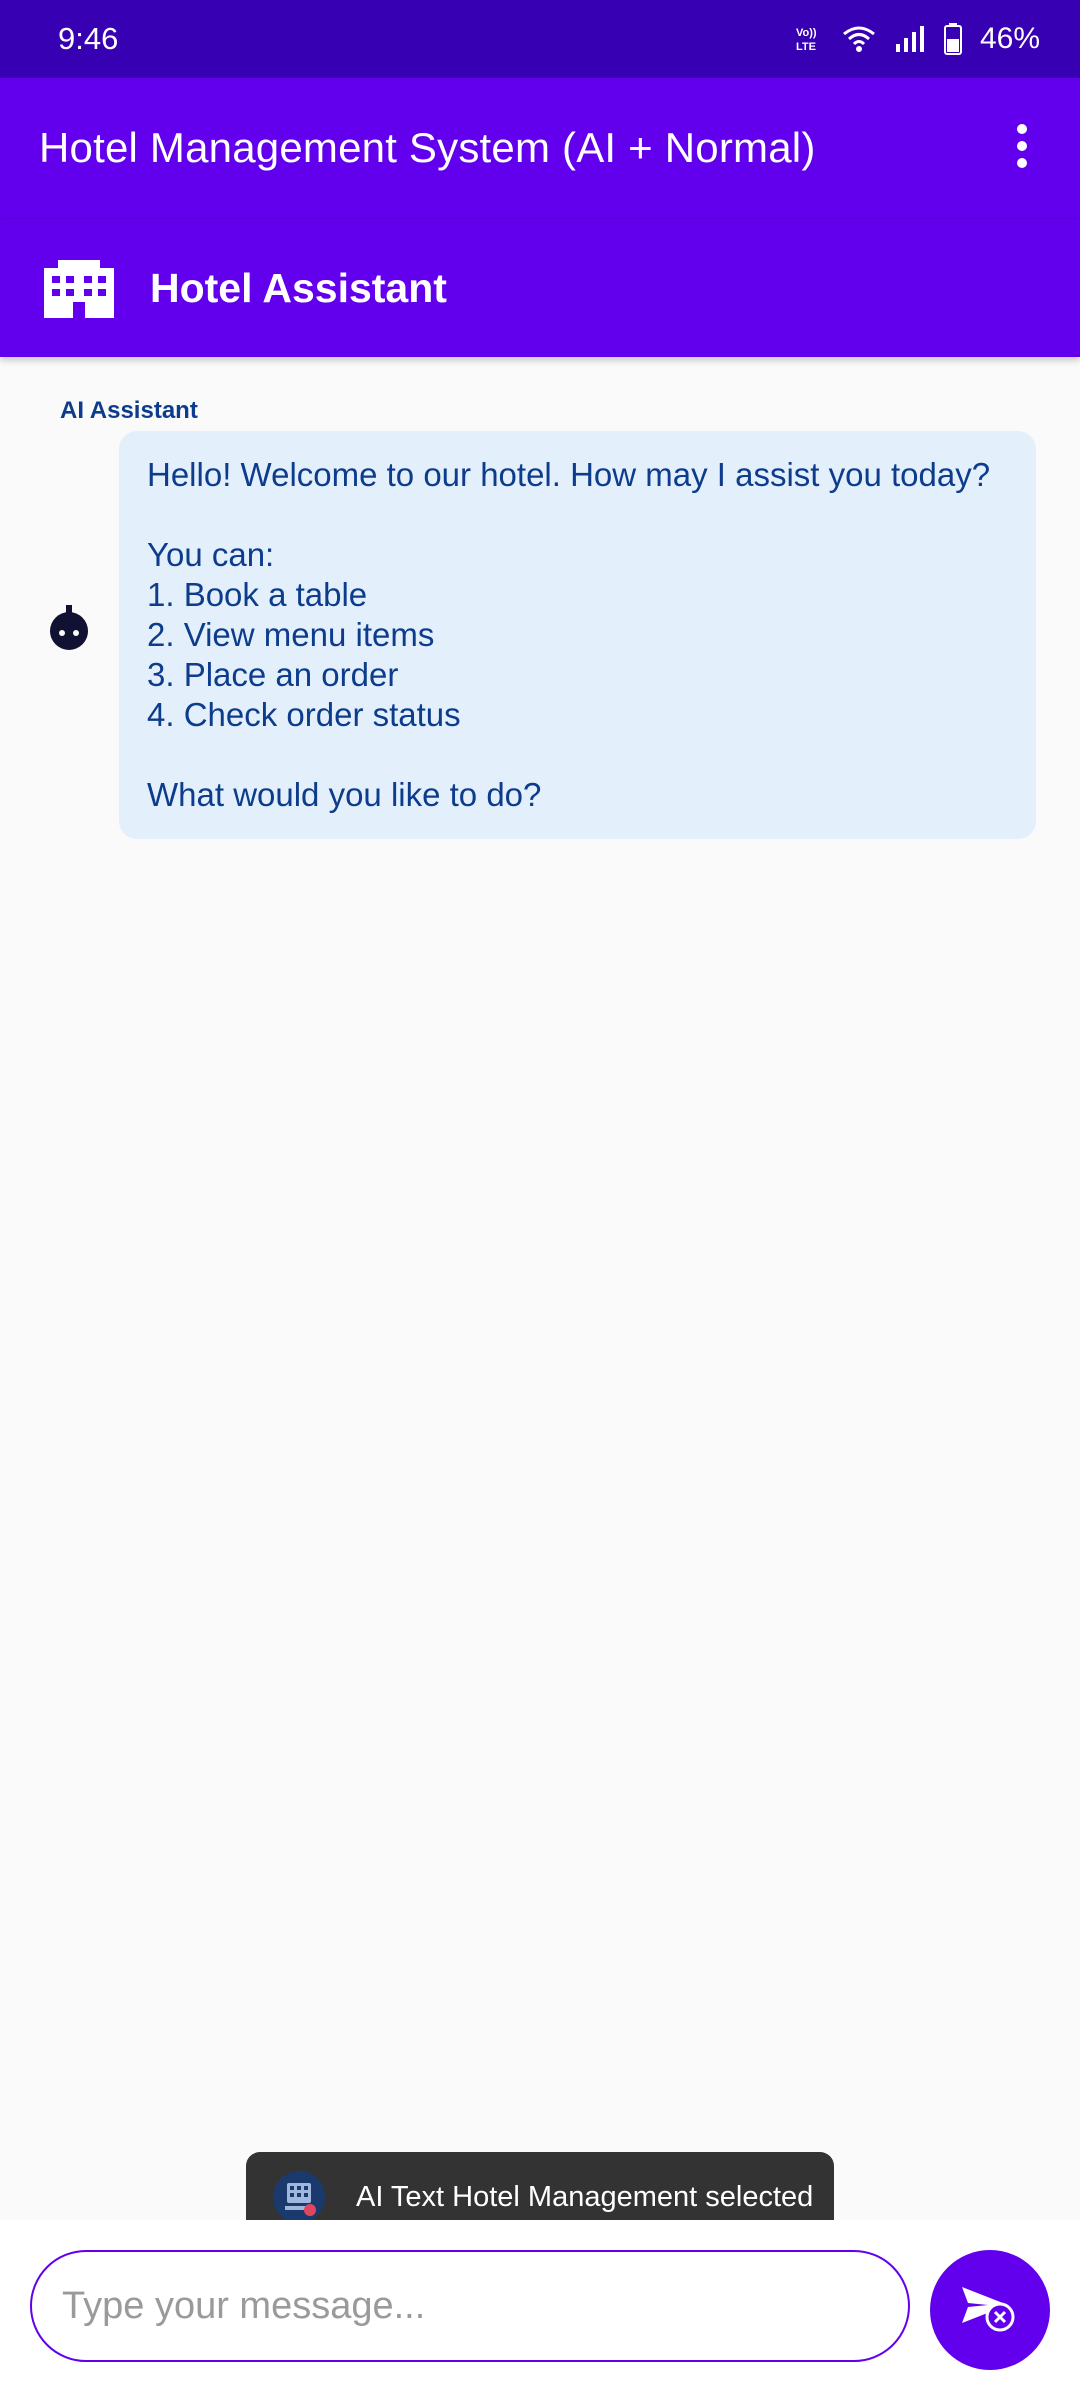 This screenshot has width=1080, height=2400. I want to click on input-bar, so click(540, 2310).